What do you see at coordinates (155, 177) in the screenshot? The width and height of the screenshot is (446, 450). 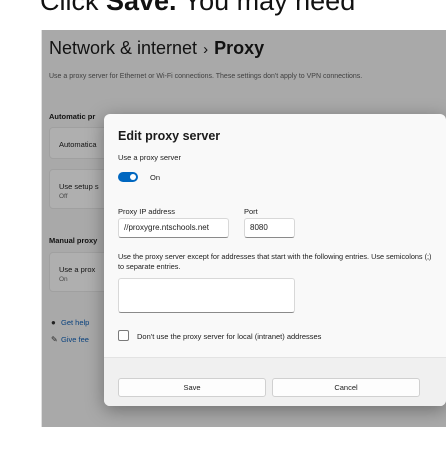 I see `toggle-state-label: On` at bounding box center [155, 177].